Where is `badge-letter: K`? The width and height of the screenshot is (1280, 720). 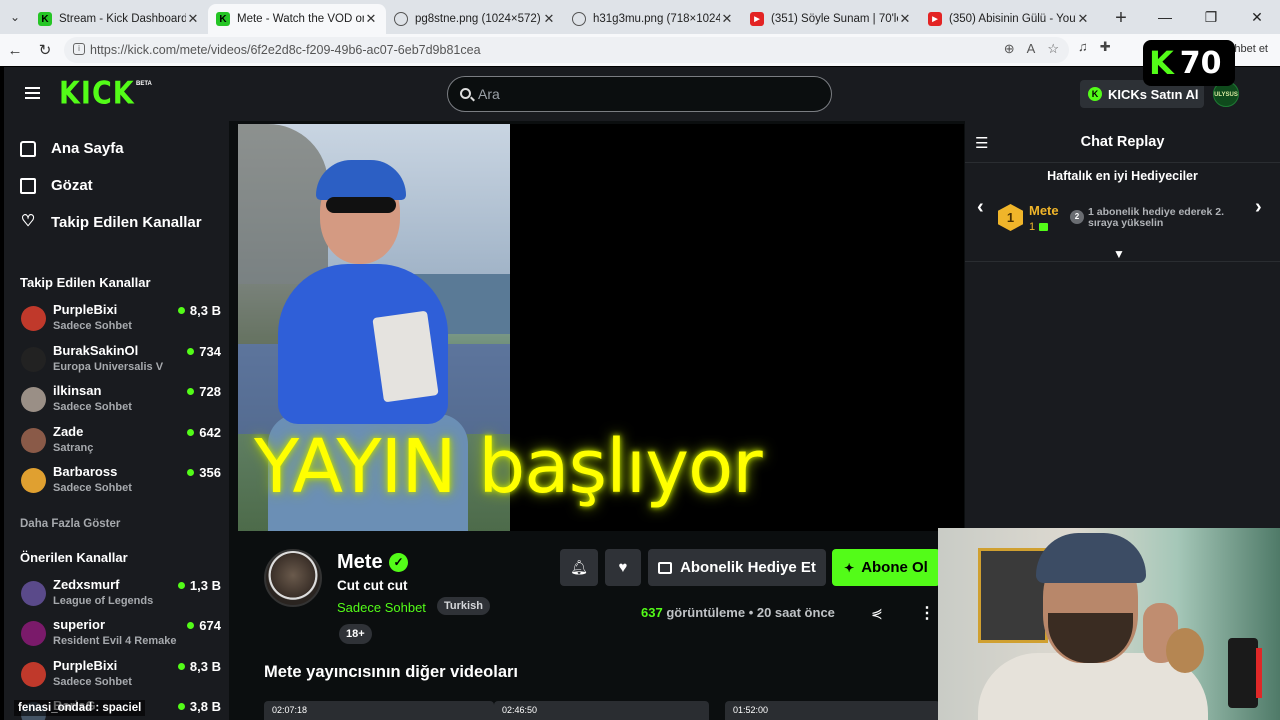 badge-letter: K is located at coordinates (1161, 63).